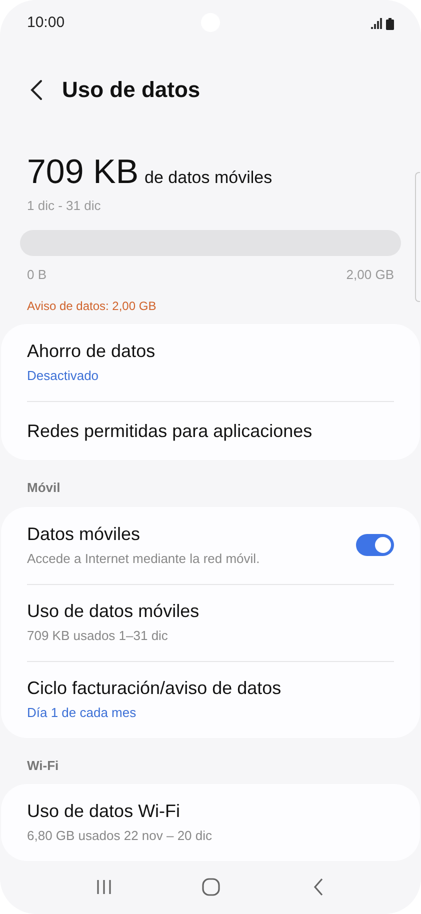  I want to click on row-value: Día 1 de cada mes, so click(82, 713).